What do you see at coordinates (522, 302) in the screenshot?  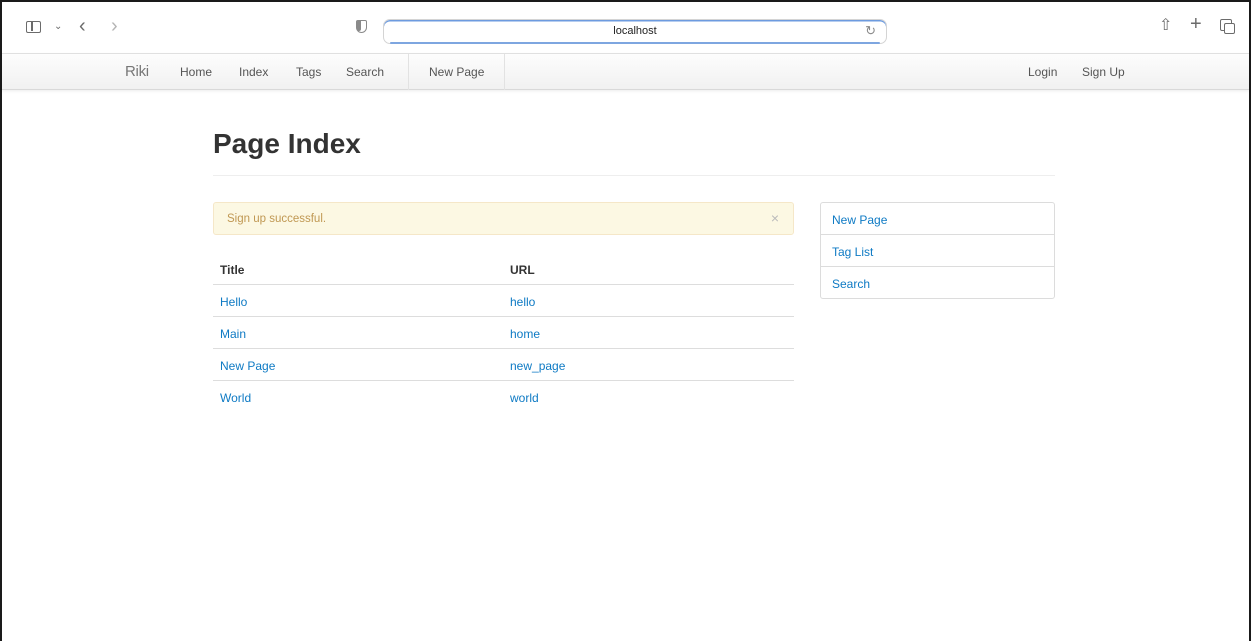 I see `page-url-link: hello` at bounding box center [522, 302].